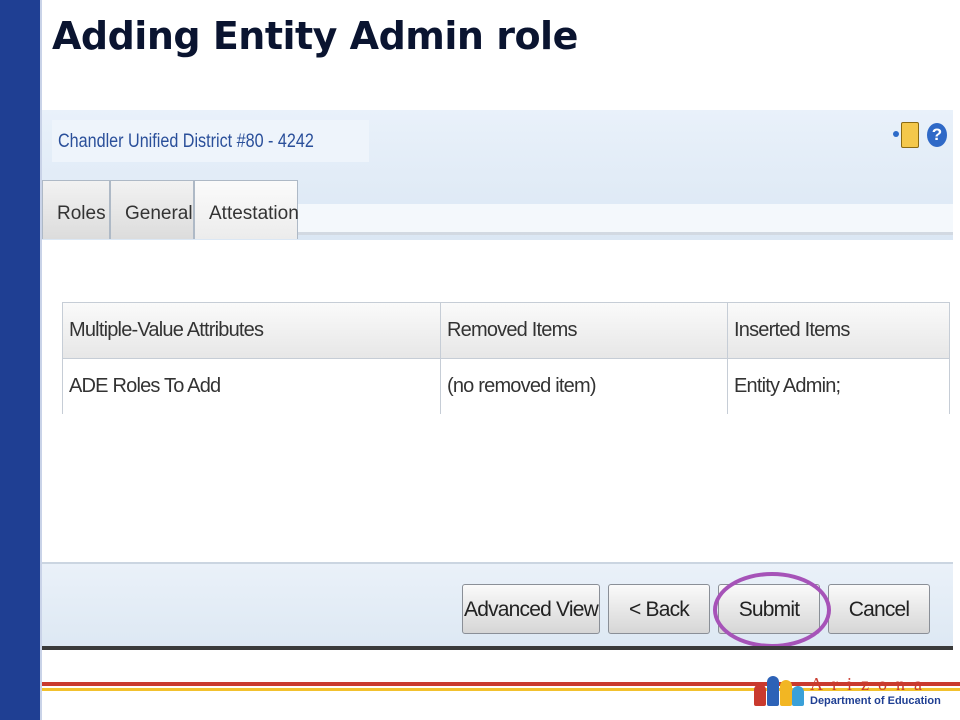 Image resolution: width=960 pixels, height=720 pixels. Describe the element at coordinates (584, 386) in the screenshot. I see `table-cell-removed: (no removed item)` at that location.